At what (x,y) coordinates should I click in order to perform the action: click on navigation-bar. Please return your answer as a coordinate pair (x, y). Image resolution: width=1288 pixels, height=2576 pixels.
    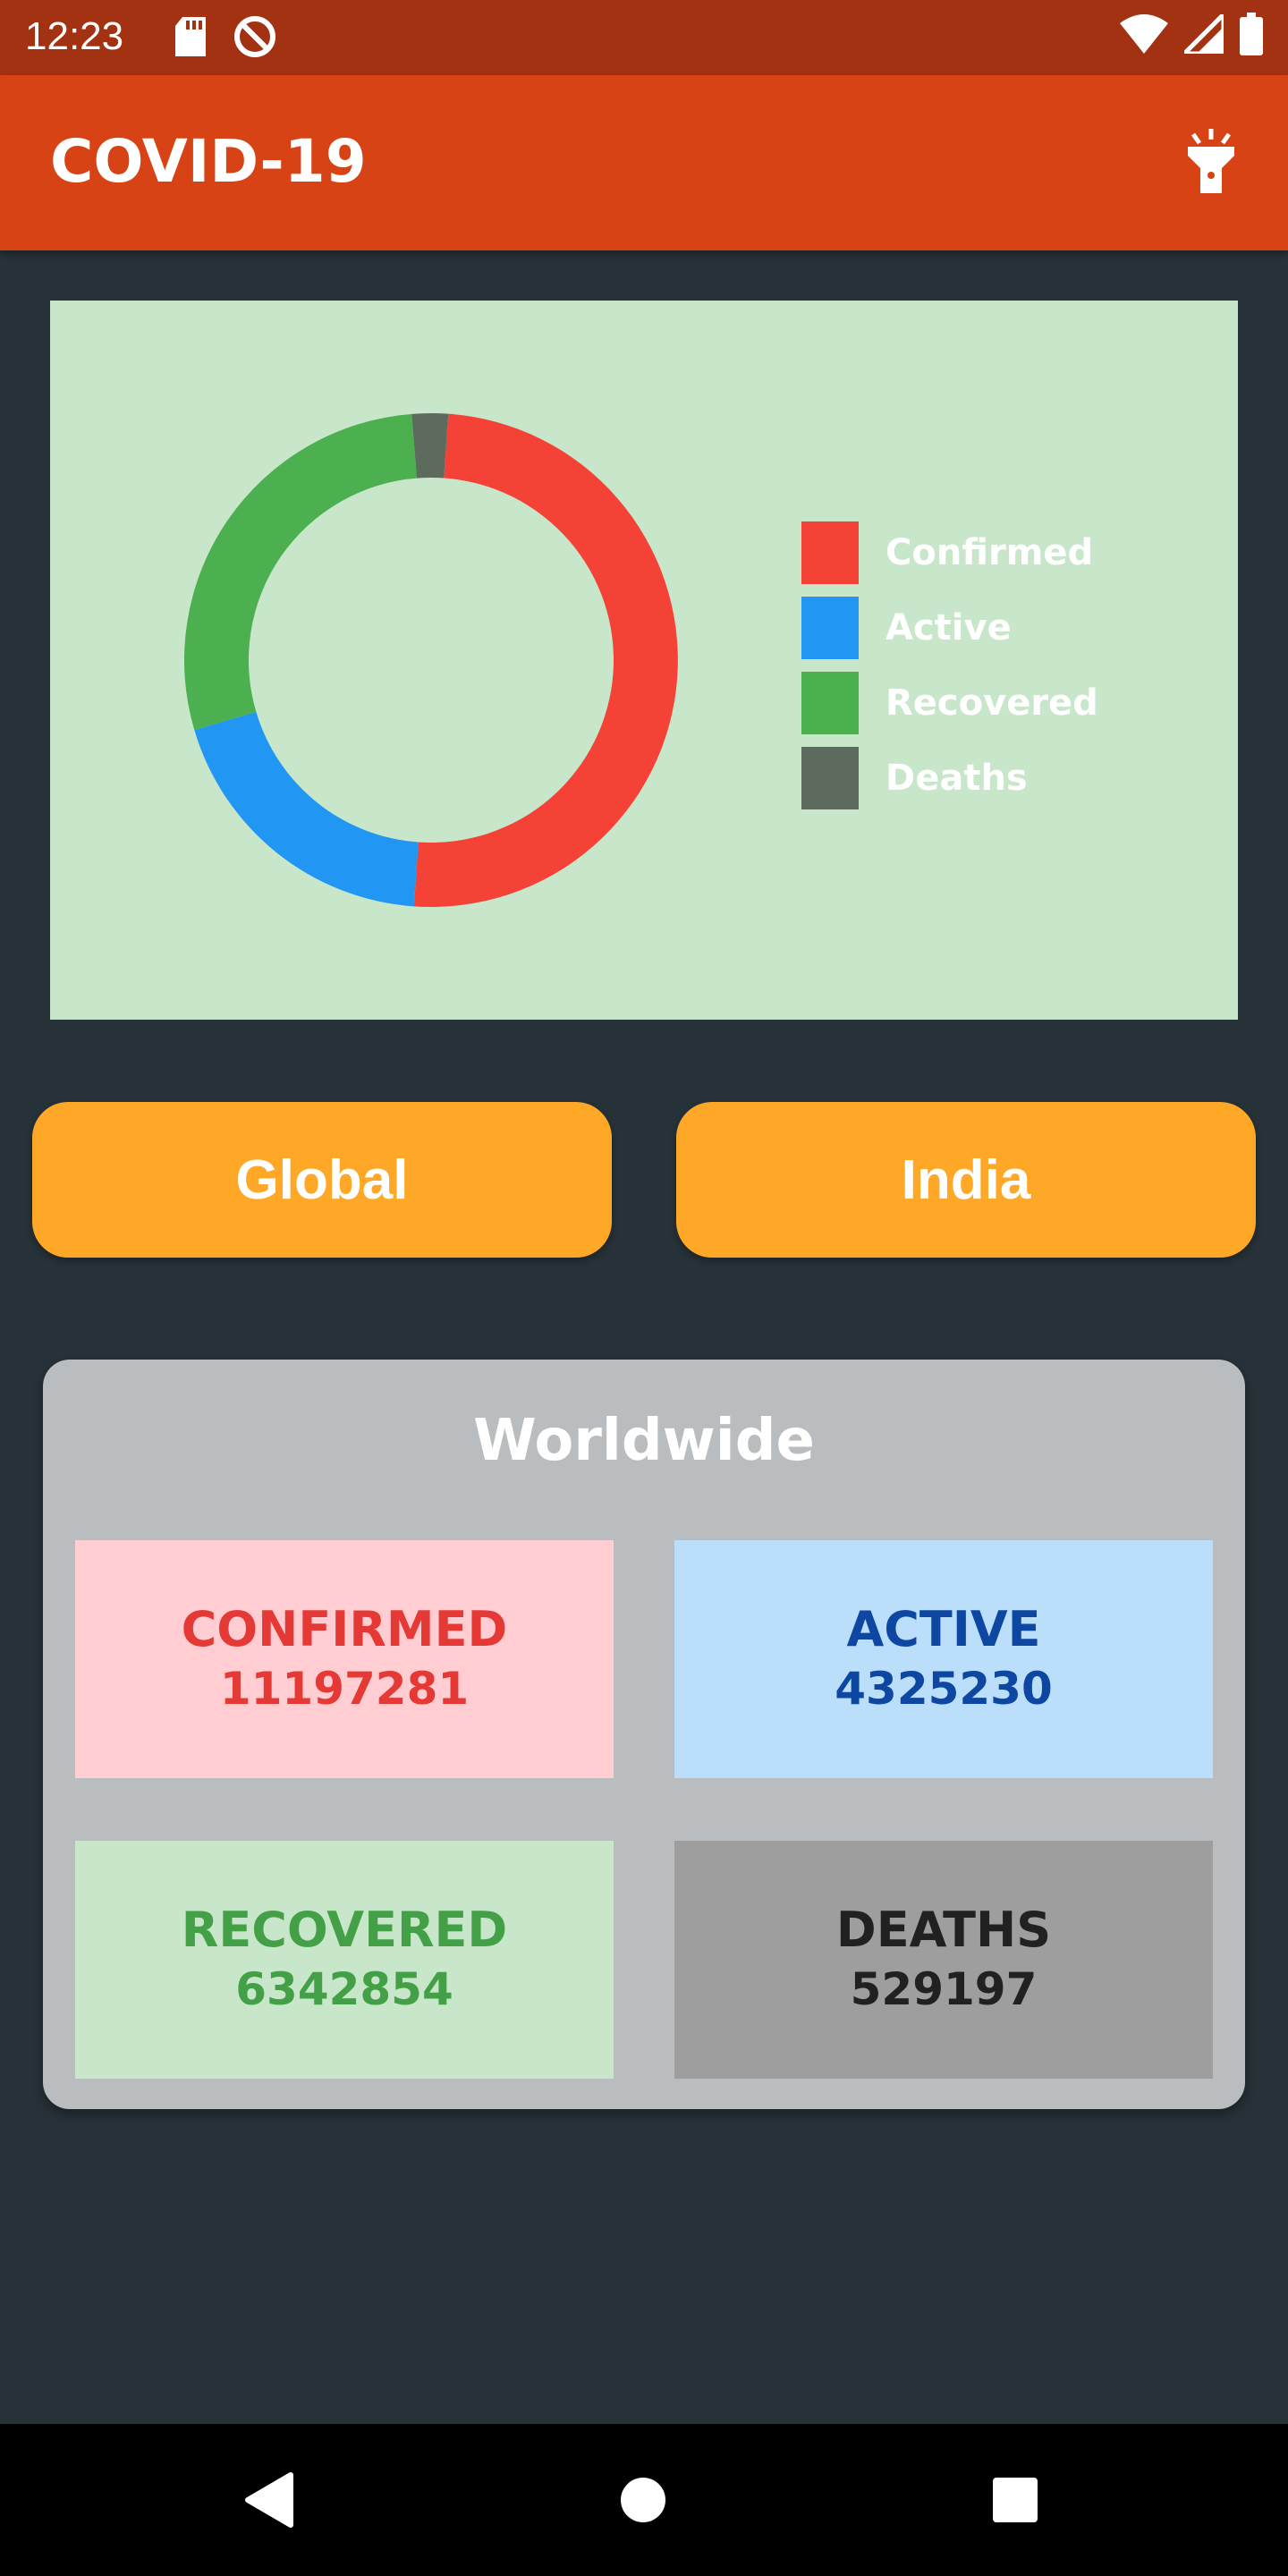
    Looking at the image, I should click on (644, 2500).